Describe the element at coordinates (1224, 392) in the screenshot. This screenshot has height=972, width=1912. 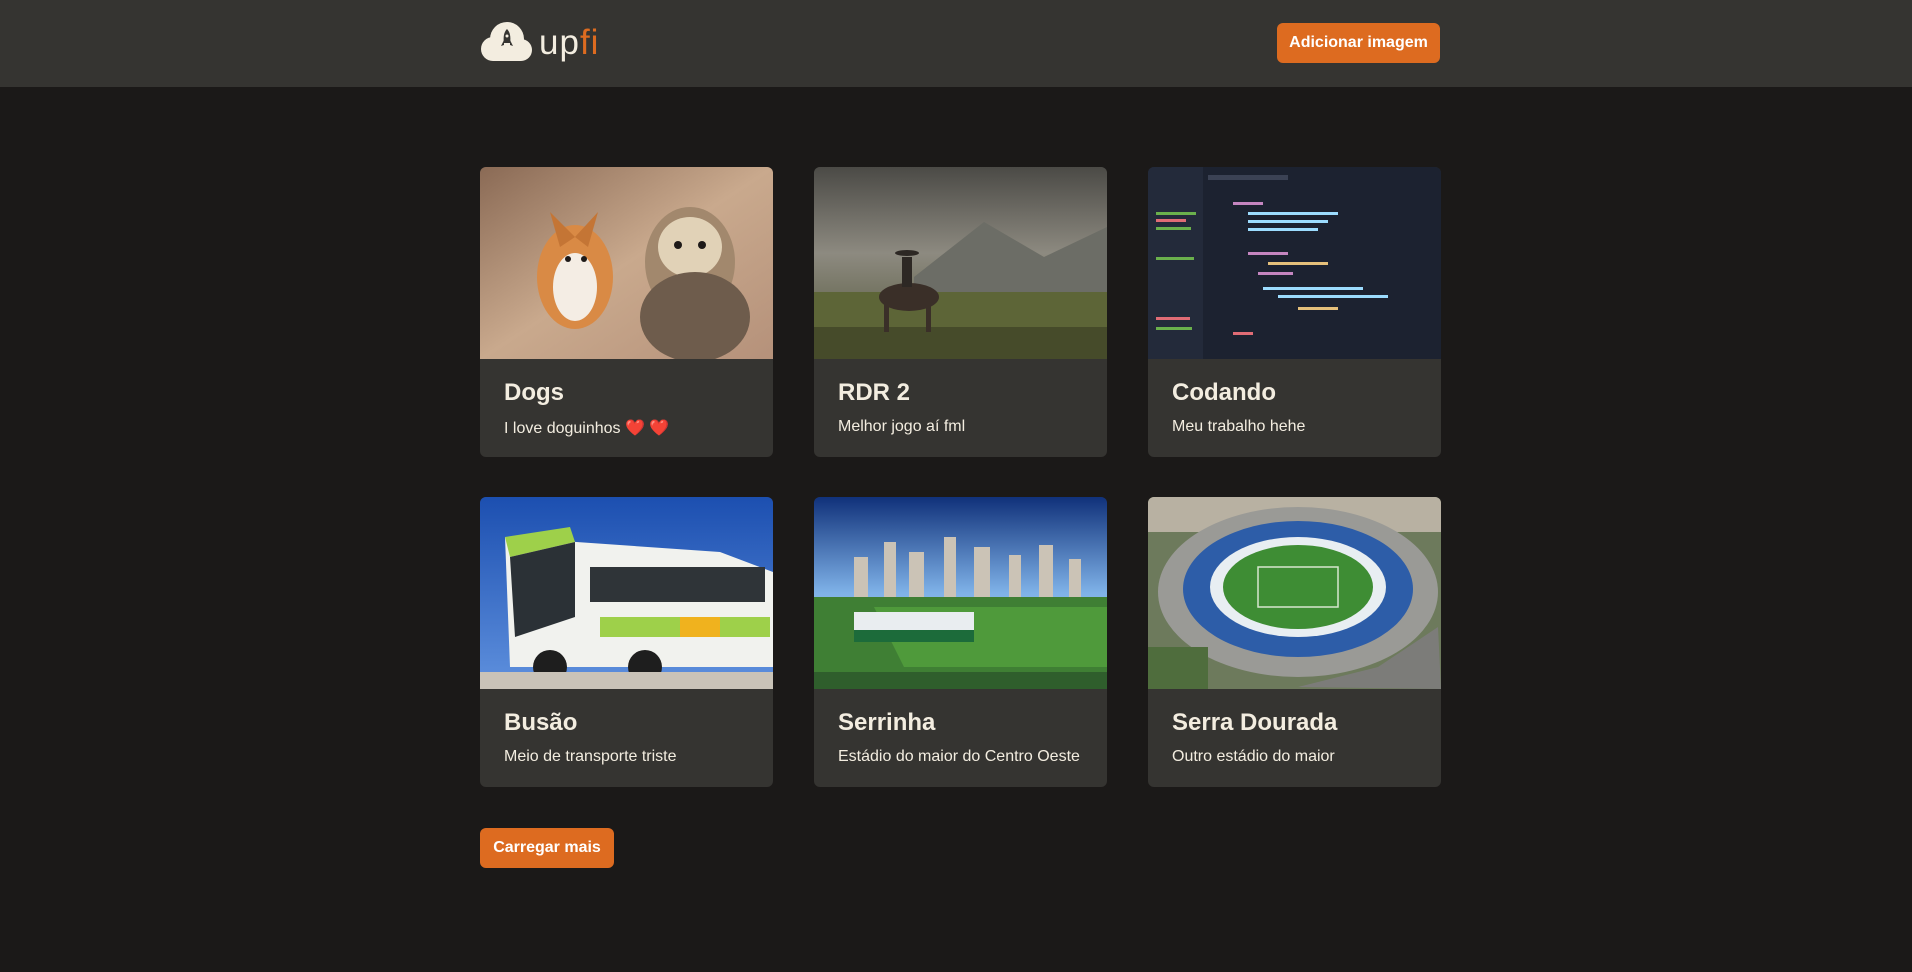
I see `card-title: Codando` at that location.